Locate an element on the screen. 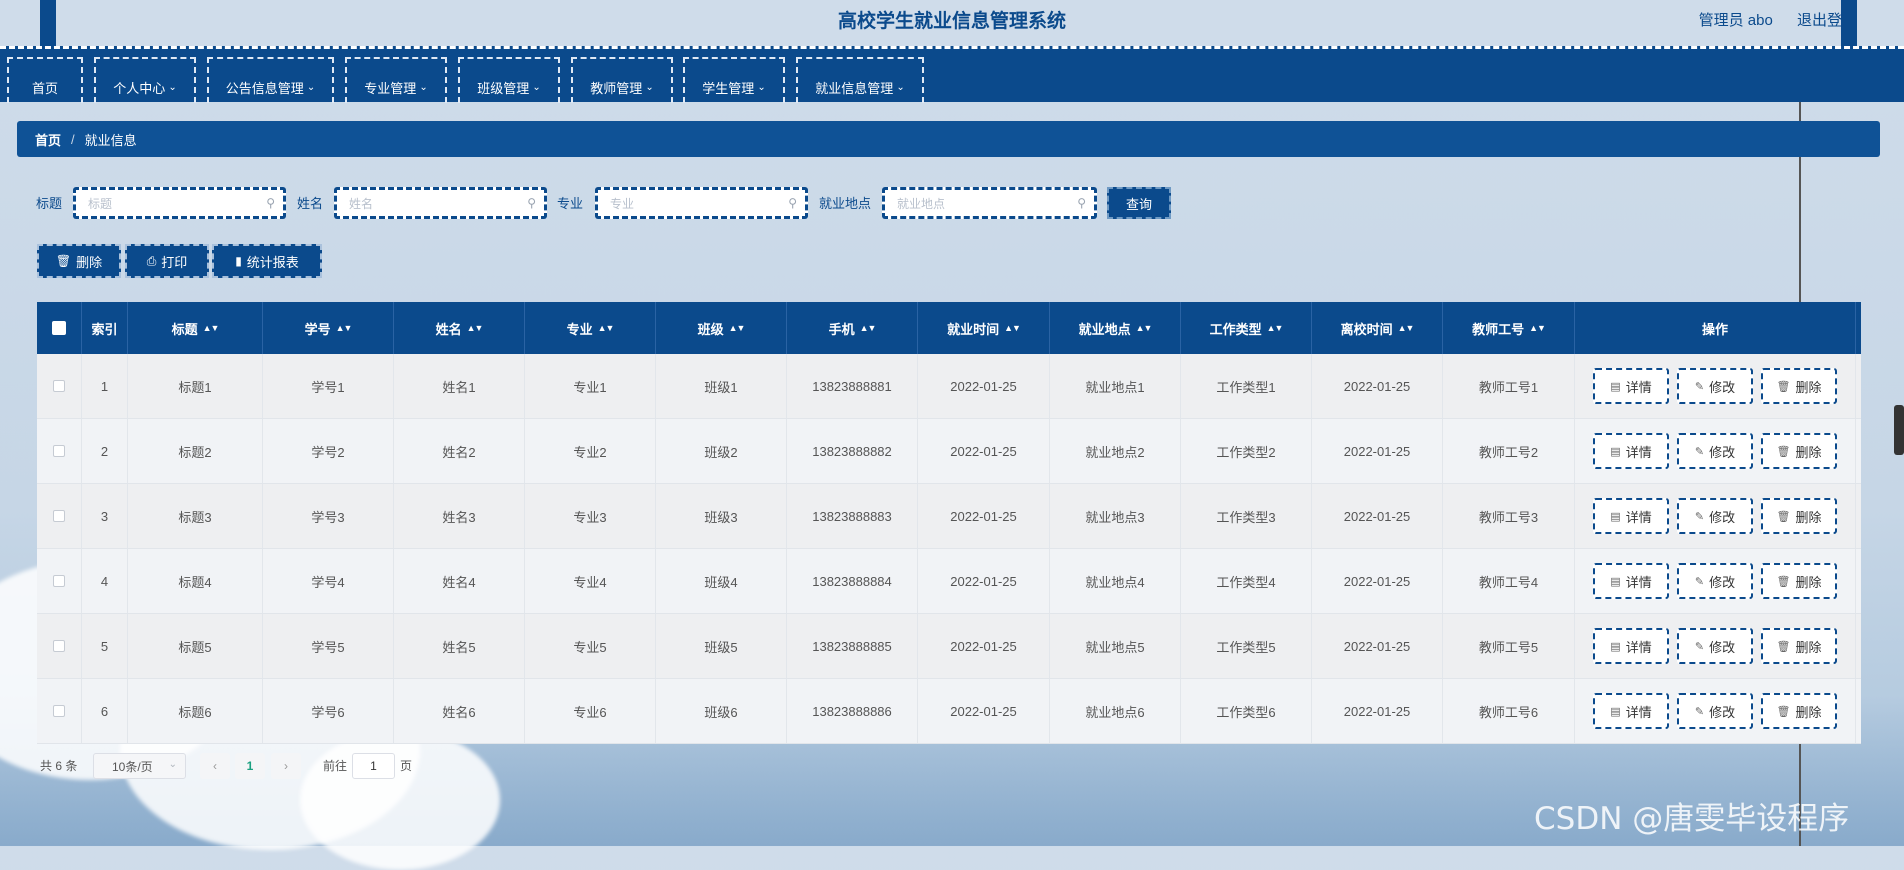  column-header: 工作类型 ▲▼ is located at coordinates (1246, 328).